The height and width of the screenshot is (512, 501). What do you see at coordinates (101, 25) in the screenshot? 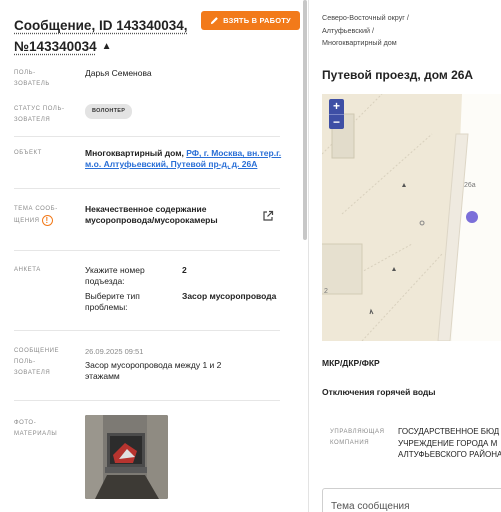
I see `message-title-line1: Сообщение, ID 143340034,` at bounding box center [101, 25].